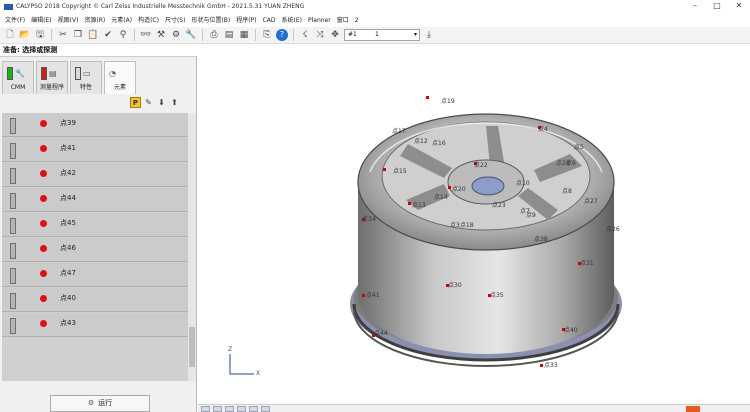  Describe the element at coordinates (373, 295) in the screenshot. I see `point-label: 点41` at that location.